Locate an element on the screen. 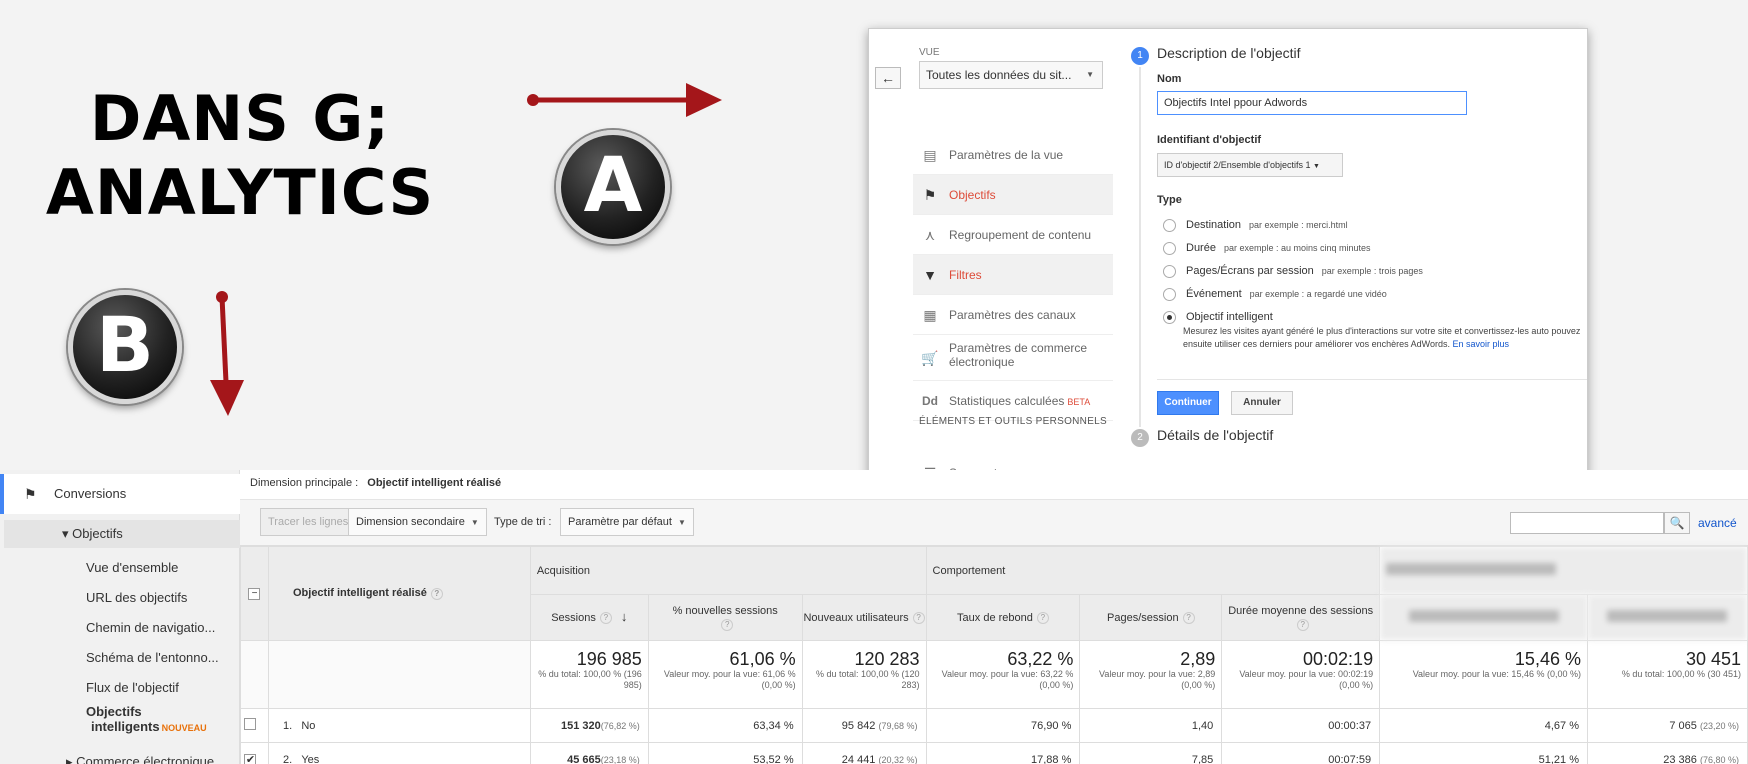 The width and height of the screenshot is (1748, 764). page-icon: ▤ is located at coordinates (930, 155).